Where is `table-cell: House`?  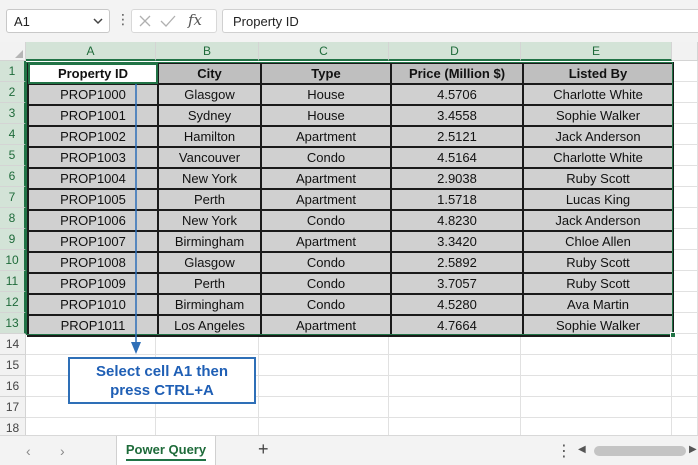 table-cell: House is located at coordinates (326, 94).